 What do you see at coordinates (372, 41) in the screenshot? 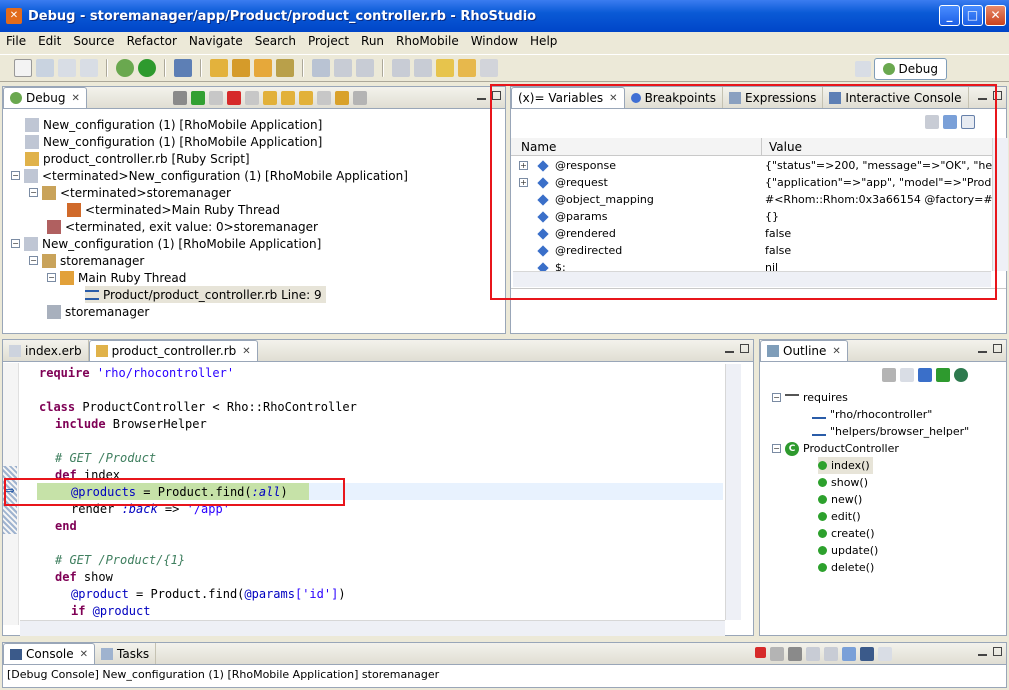
I see `menu-run: Run` at bounding box center [372, 41].